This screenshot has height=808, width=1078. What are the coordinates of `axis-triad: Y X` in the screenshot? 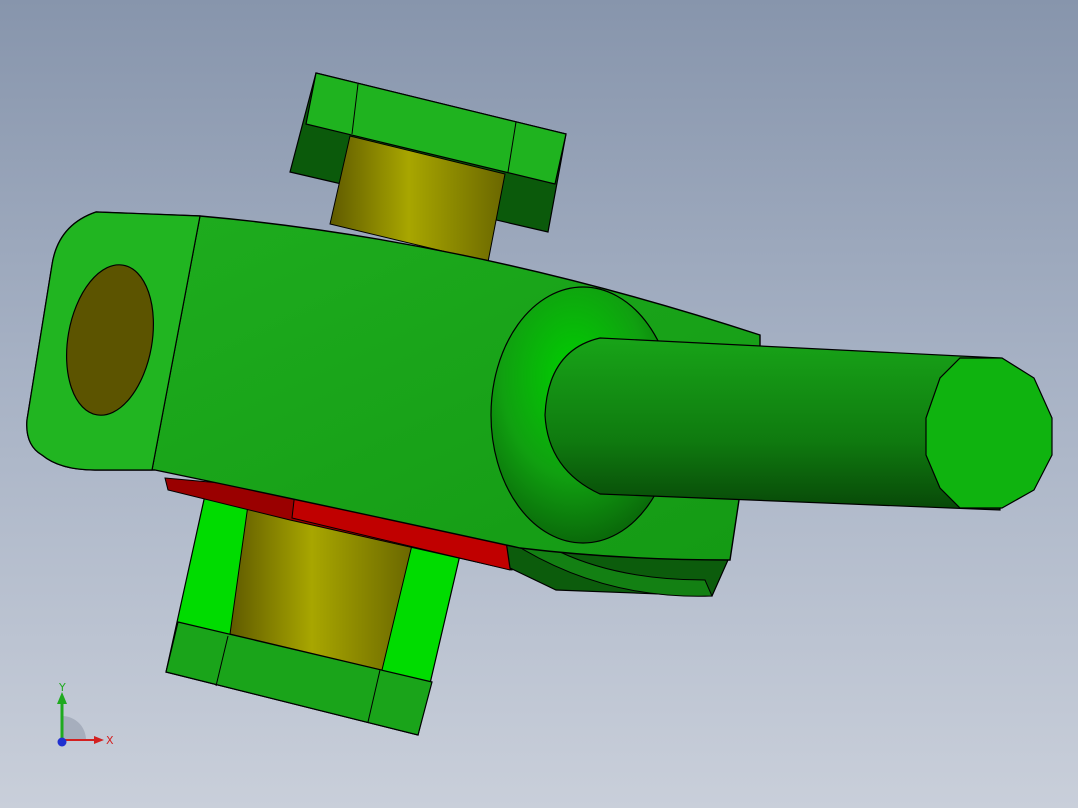 It's located at (85, 714).